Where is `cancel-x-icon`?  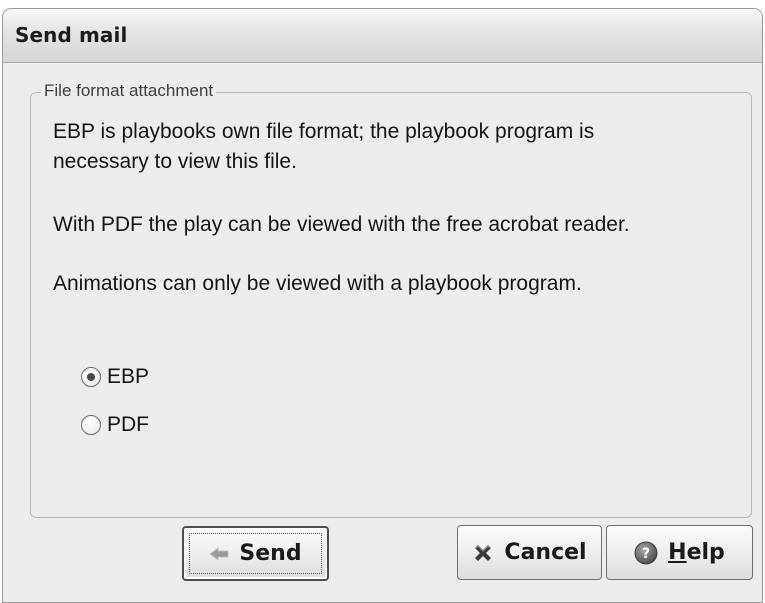 cancel-x-icon is located at coordinates (483, 553).